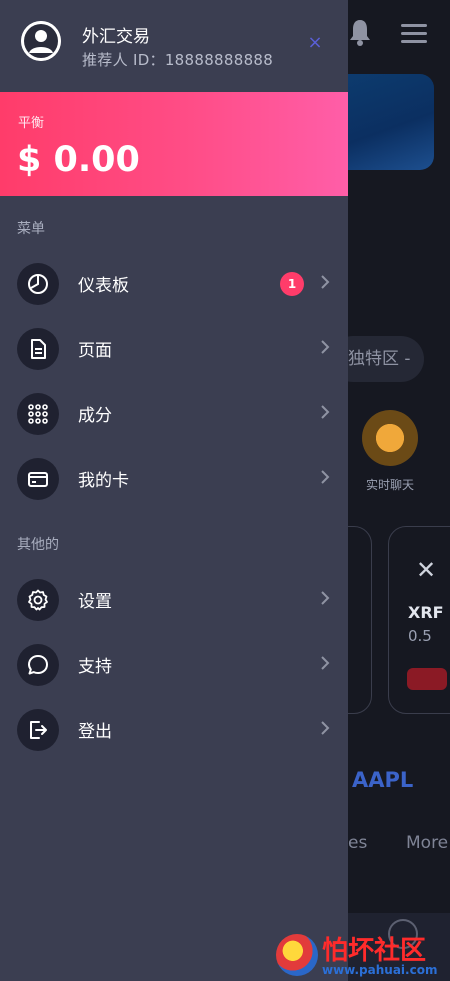  What do you see at coordinates (426, 612) in the screenshot?
I see `coin-name: XRF` at bounding box center [426, 612].